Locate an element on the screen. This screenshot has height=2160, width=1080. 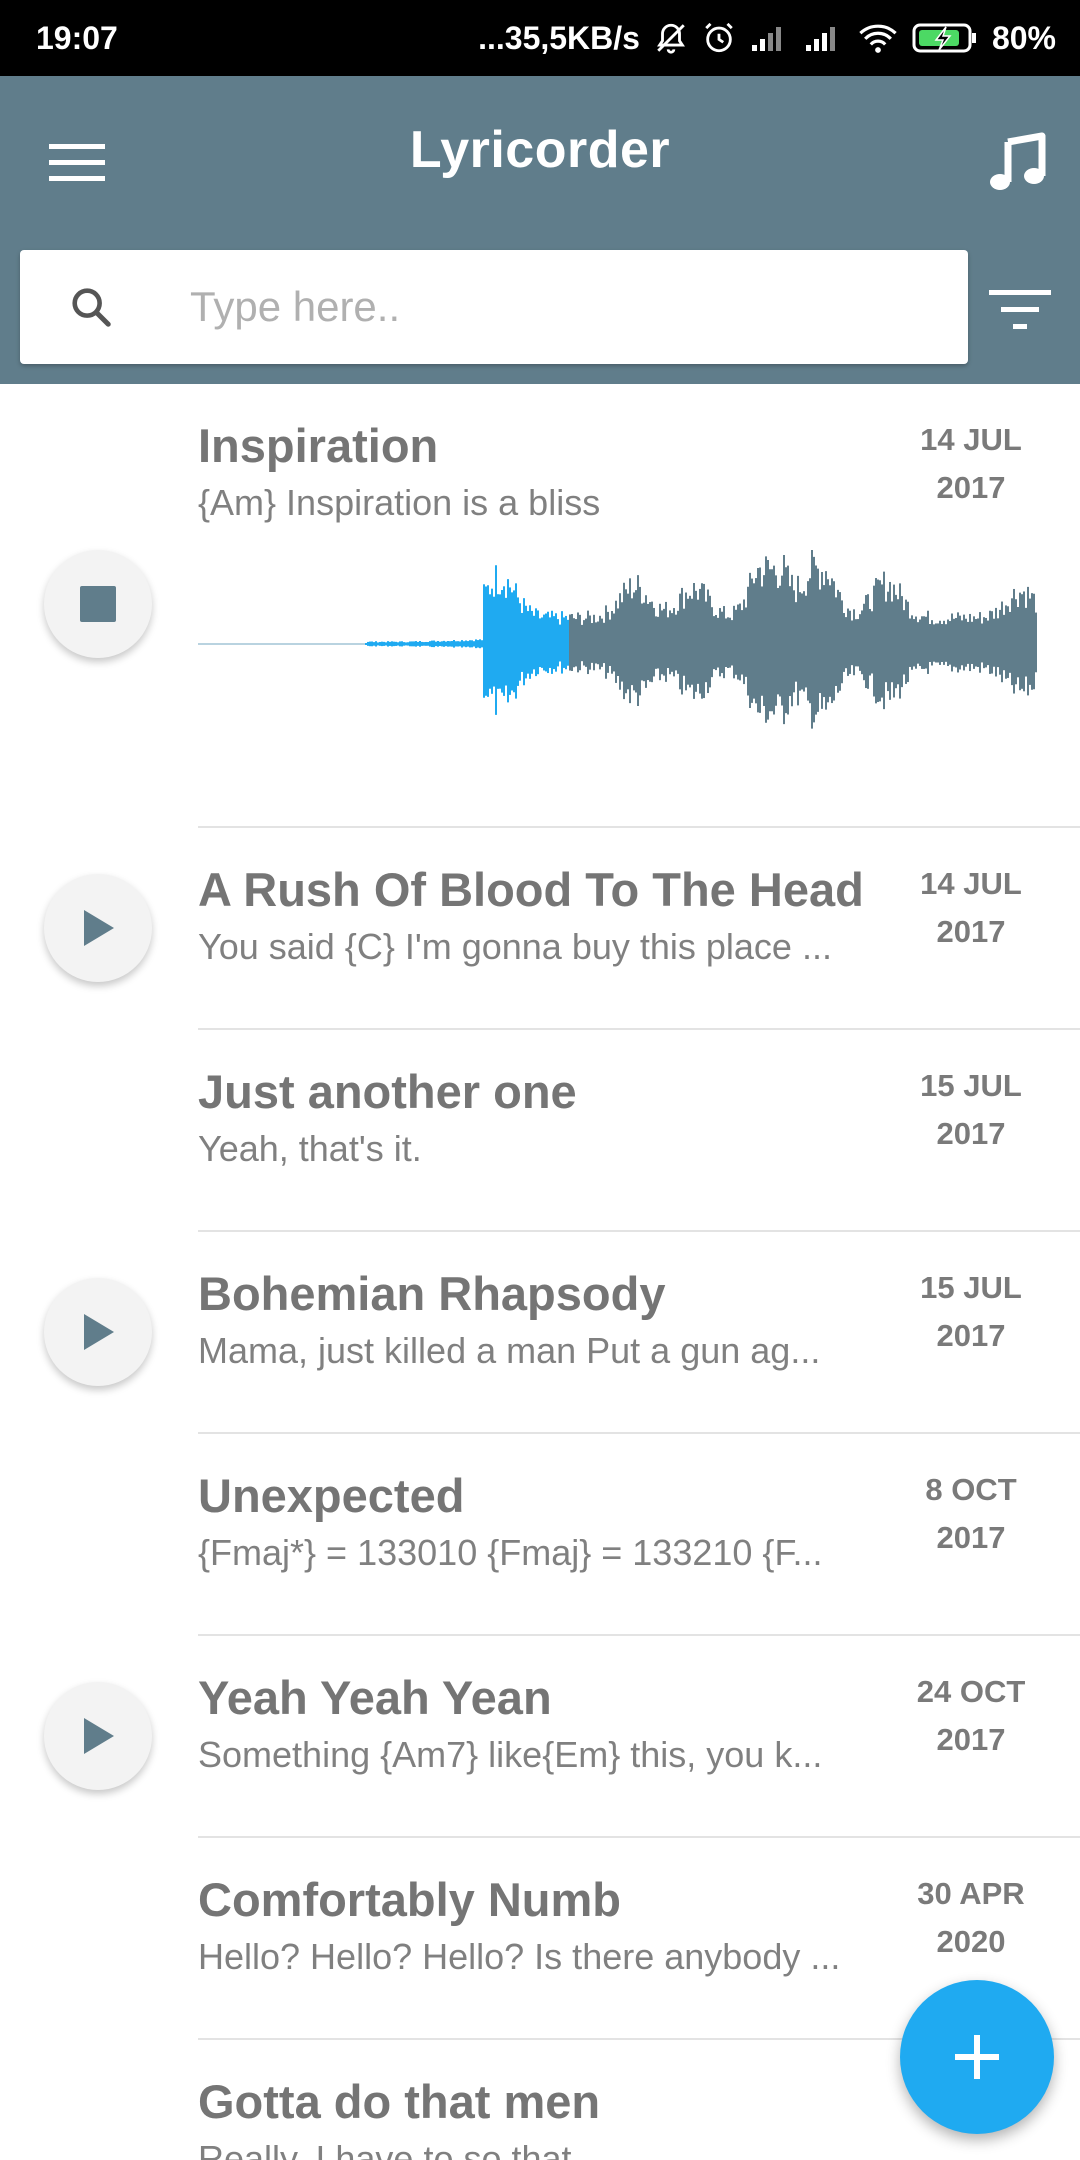
stop-icon is located at coordinates (98, 604).